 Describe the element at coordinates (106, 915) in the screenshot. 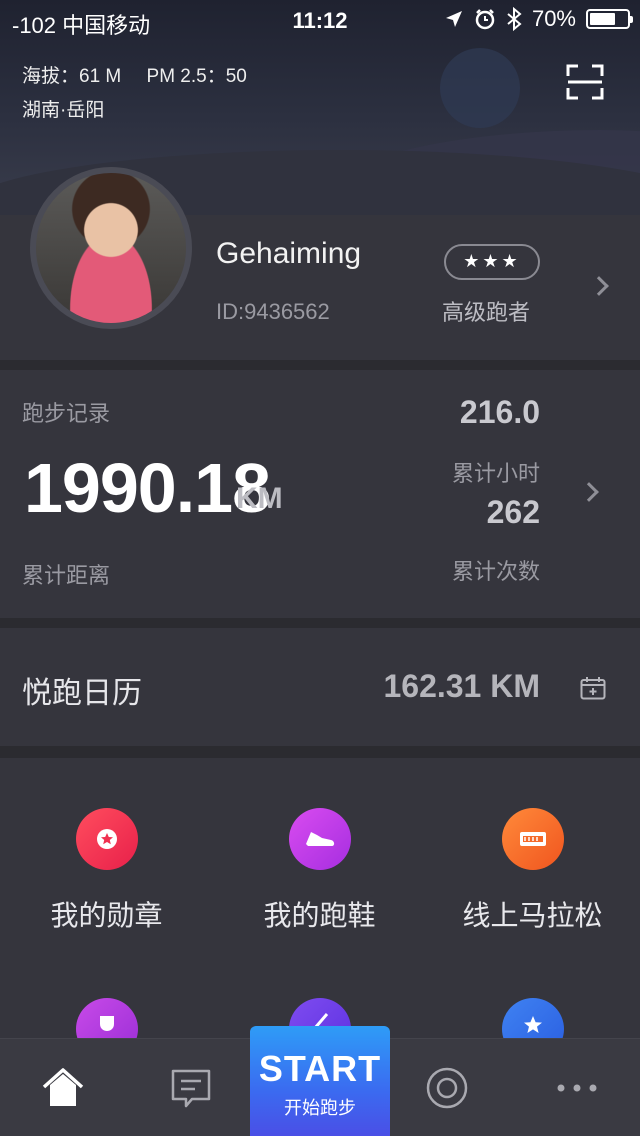

I see `grid-label: 我的勋章` at that location.